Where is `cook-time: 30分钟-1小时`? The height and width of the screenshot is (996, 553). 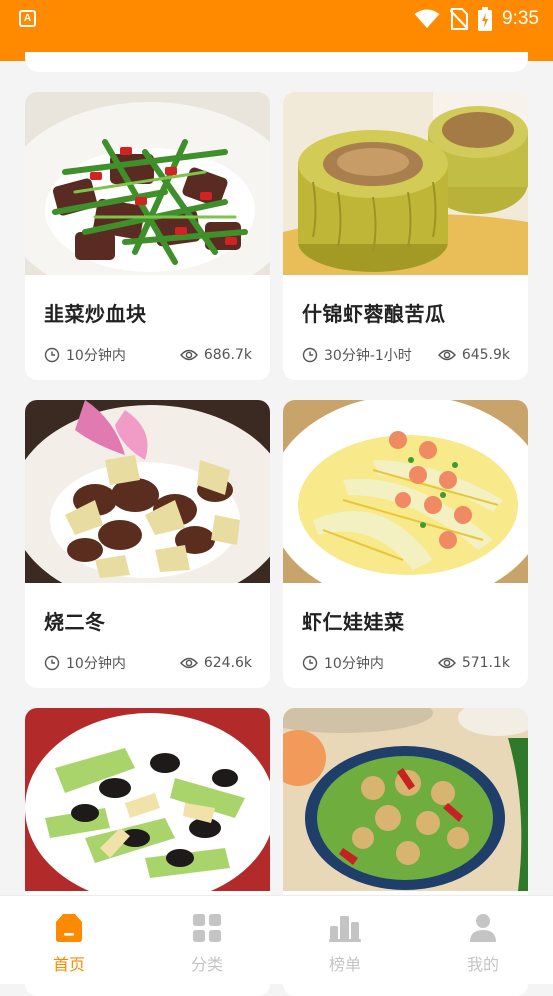 cook-time: 30分钟-1小时 is located at coordinates (357, 355).